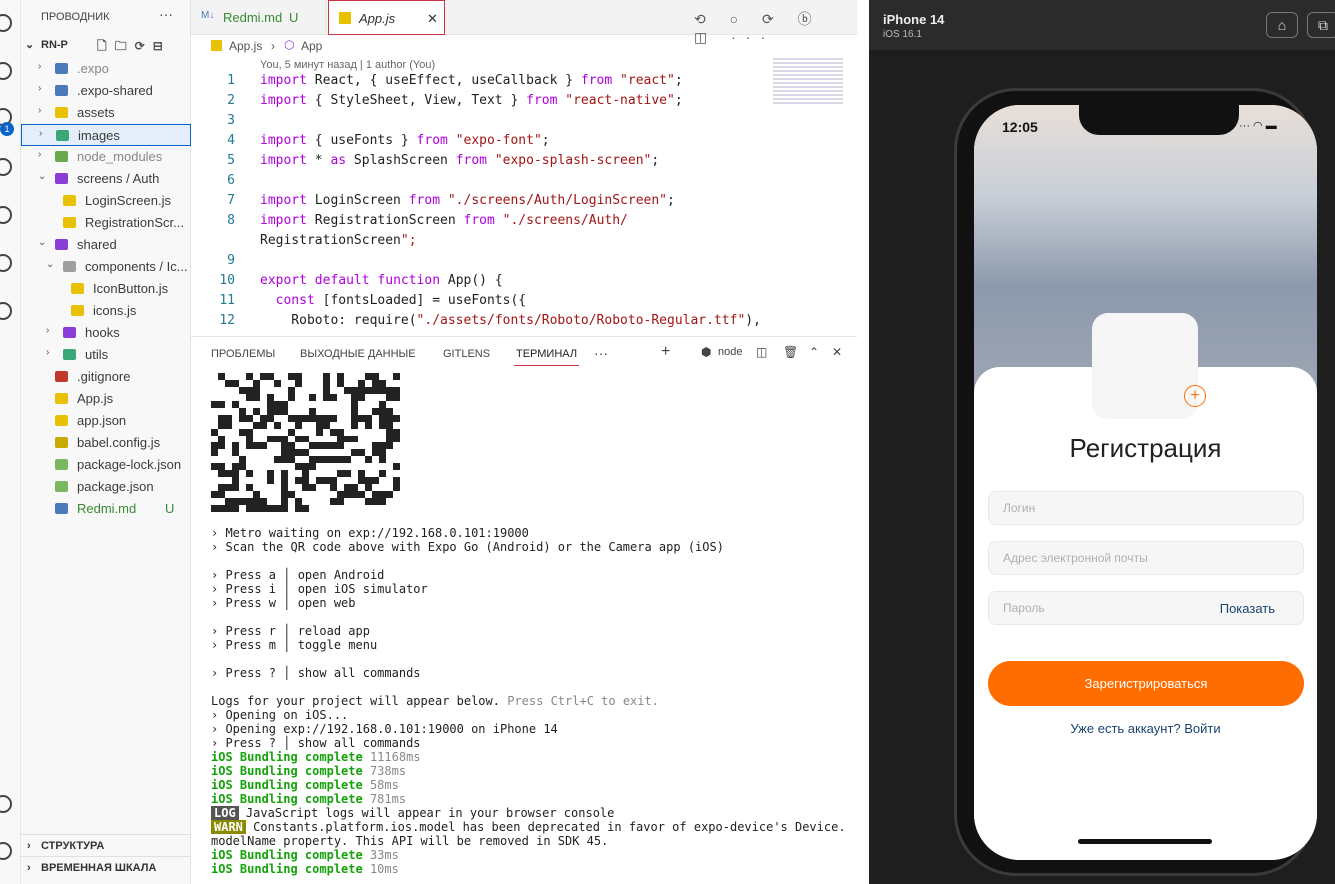  I want to click on close-icon: ✕, so click(432, 19).